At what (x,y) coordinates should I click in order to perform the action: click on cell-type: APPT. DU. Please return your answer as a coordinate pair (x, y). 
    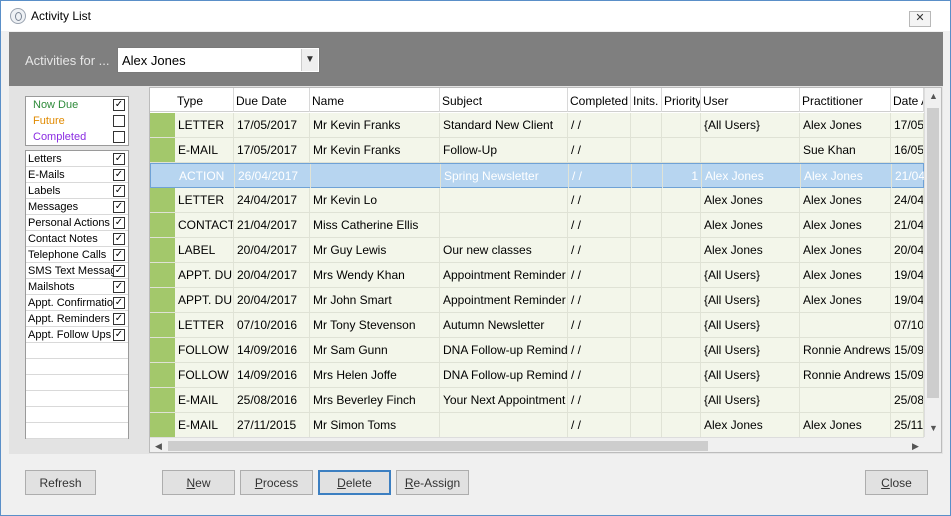
    Looking at the image, I should click on (204, 300).